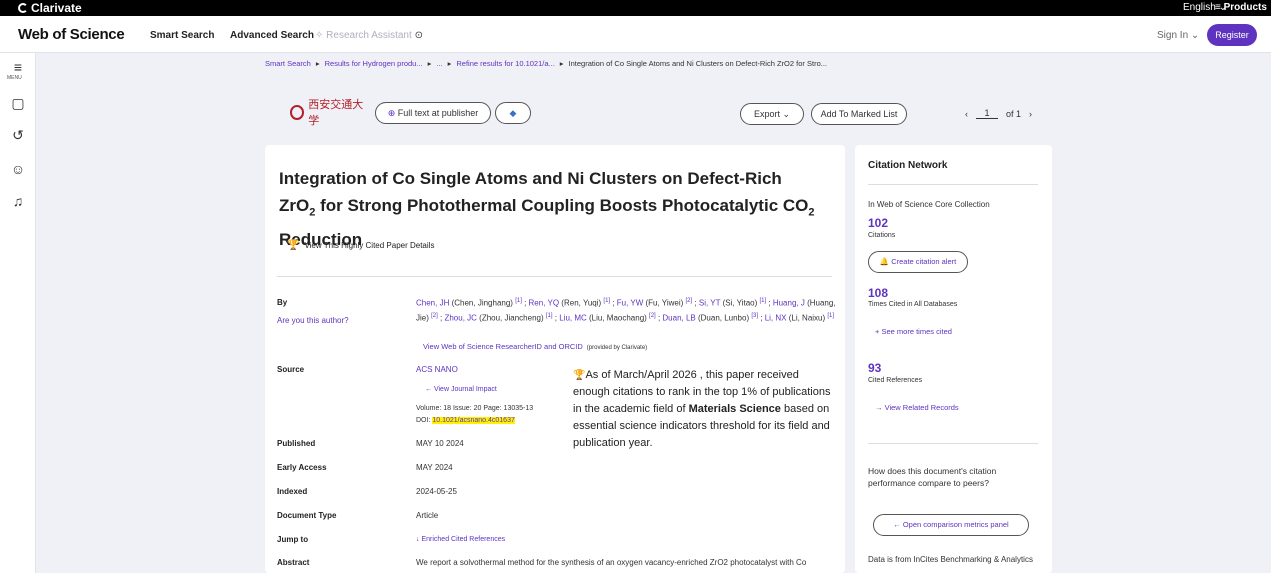 This screenshot has height=573, width=1271. I want to click on author-link: Ren, YQ, so click(544, 303).